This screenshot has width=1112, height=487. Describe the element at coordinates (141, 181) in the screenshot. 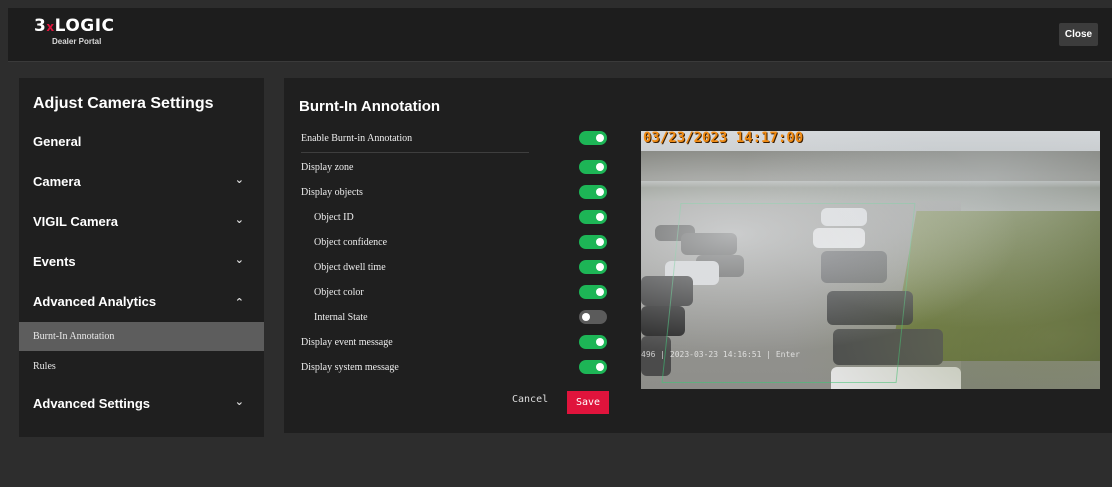

I see `sidebar-item-camera: Camera ⌄` at that location.